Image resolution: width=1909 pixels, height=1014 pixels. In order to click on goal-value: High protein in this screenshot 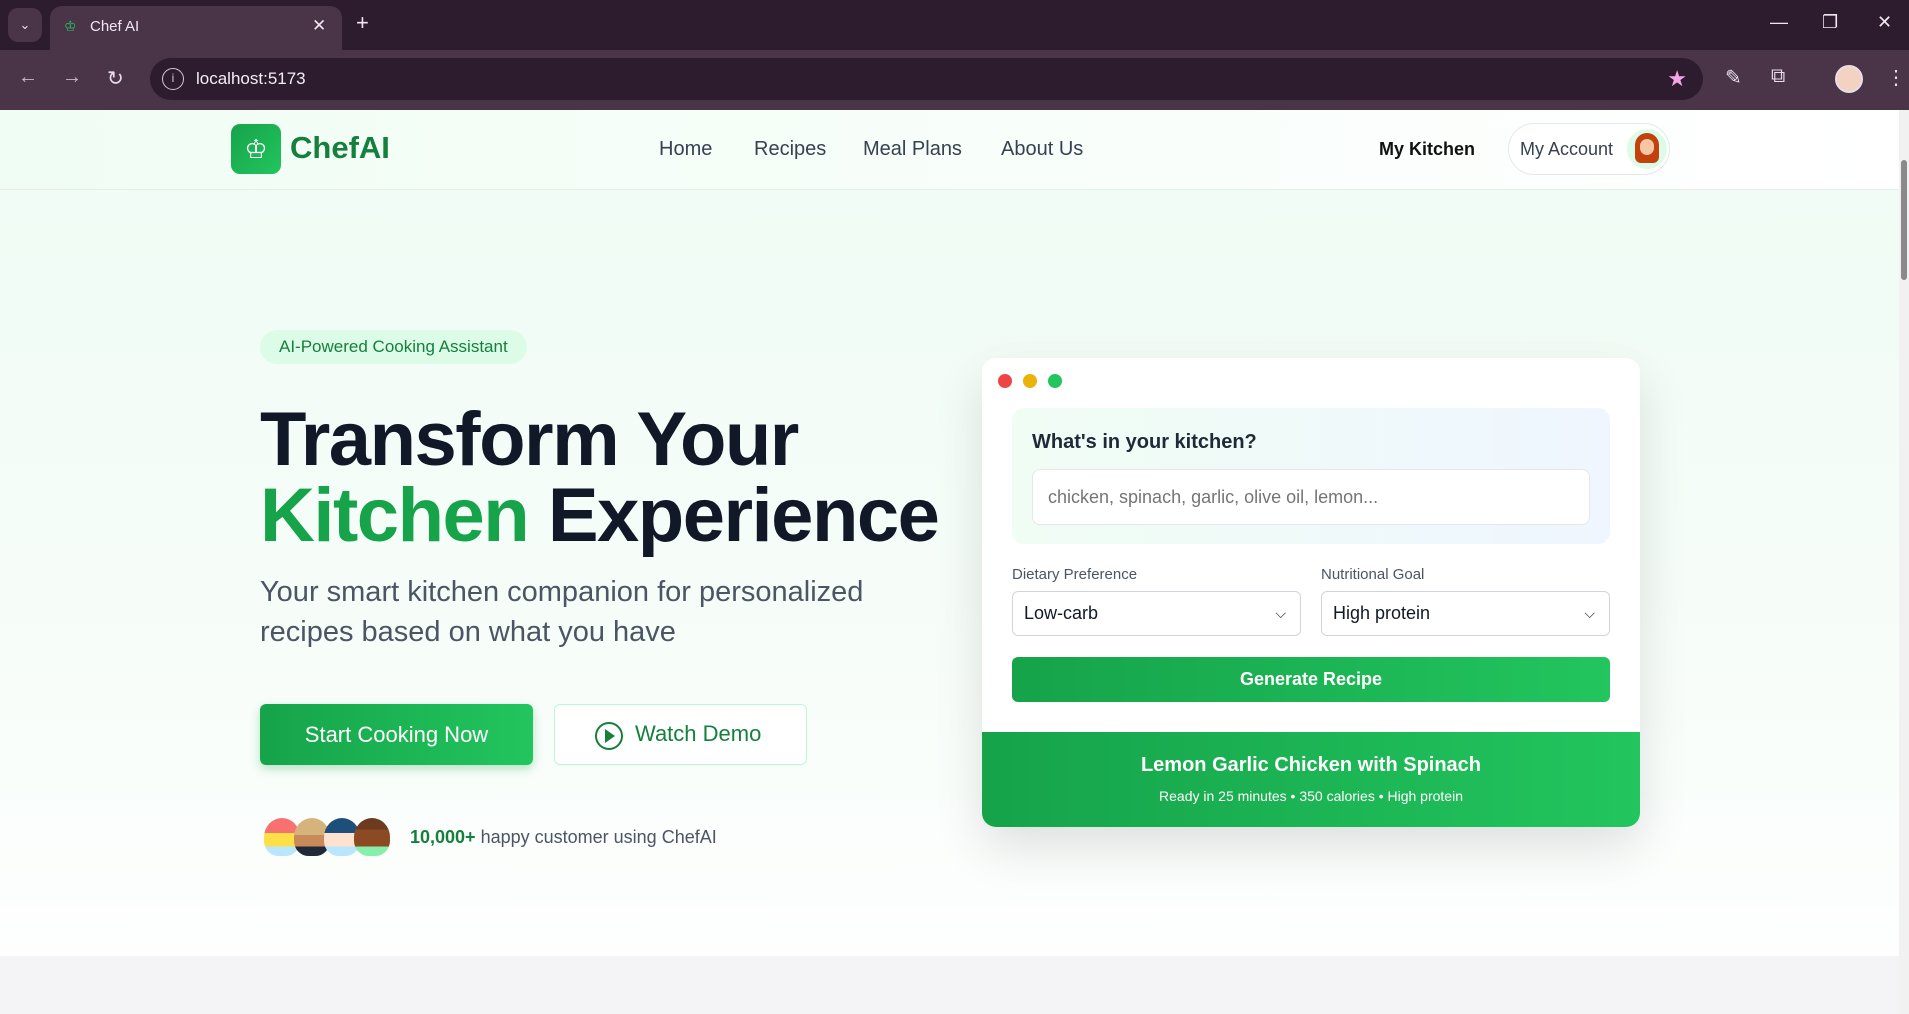, I will do `click(1382, 613)`.